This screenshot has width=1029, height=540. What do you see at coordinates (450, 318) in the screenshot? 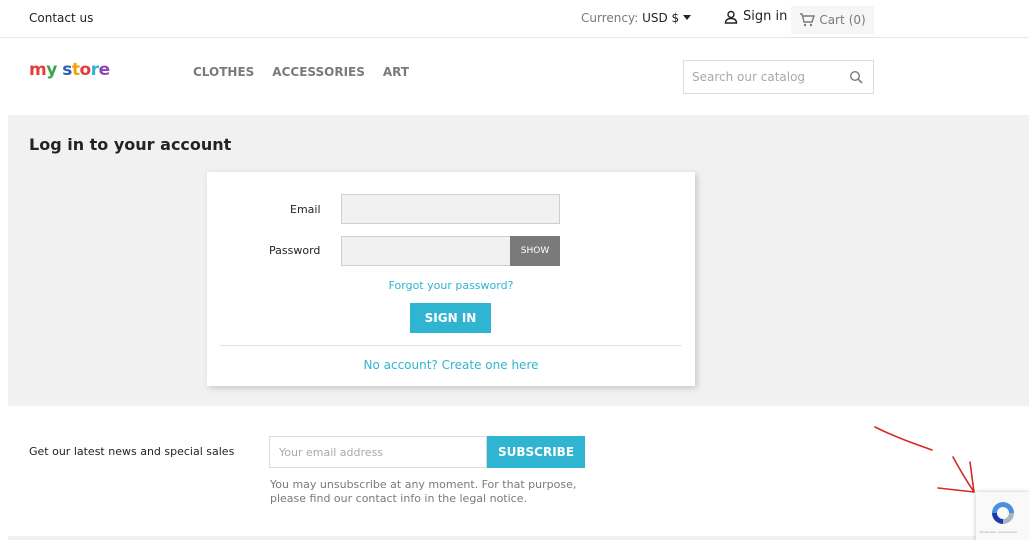
I see `sign-in-button: SIGN IN` at bounding box center [450, 318].